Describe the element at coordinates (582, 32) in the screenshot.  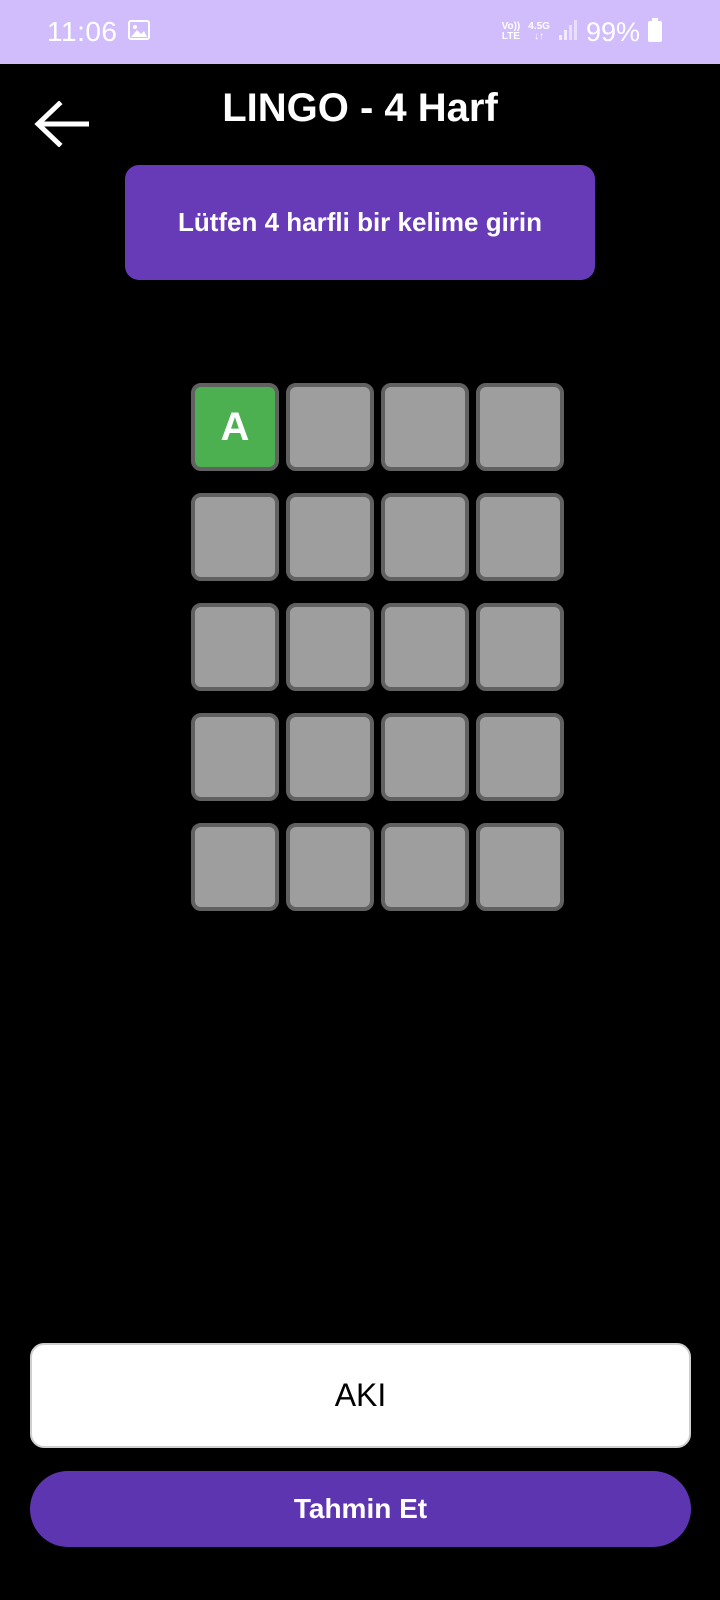
I see `status-right: Vo)) LTE 4.5G ↓↑ 99%` at that location.